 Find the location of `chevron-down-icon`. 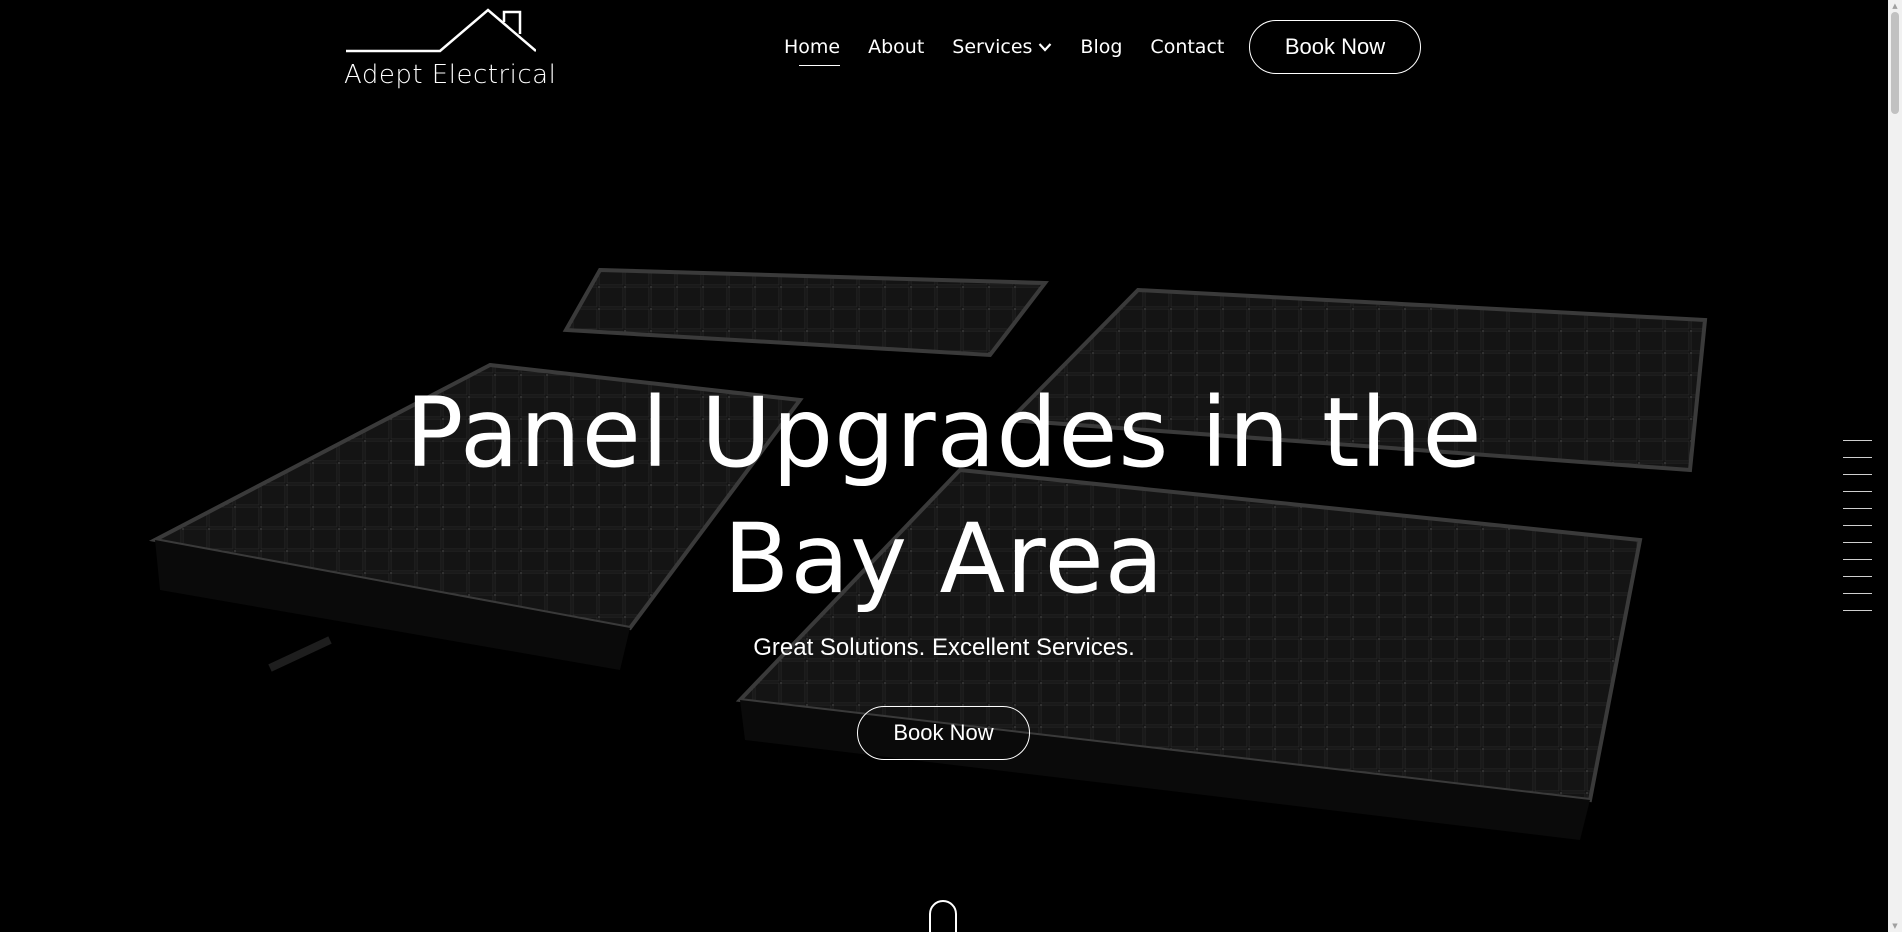

chevron-down-icon is located at coordinates (1045, 47).